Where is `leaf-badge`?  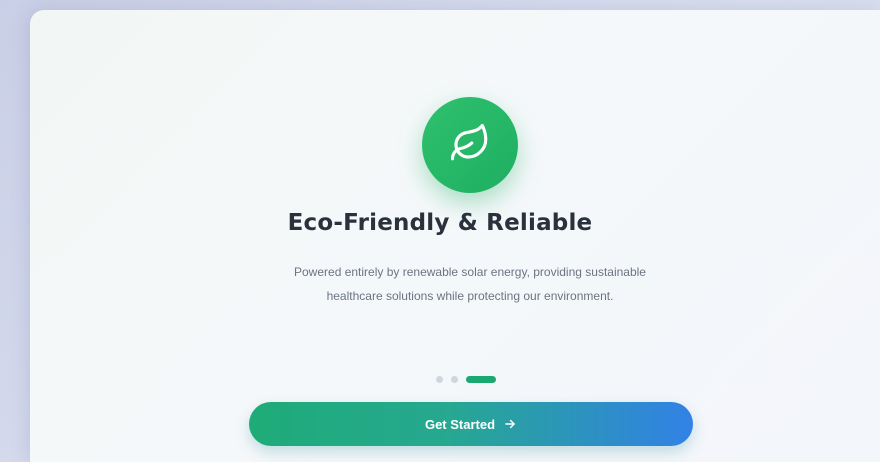
leaf-badge is located at coordinates (470, 145).